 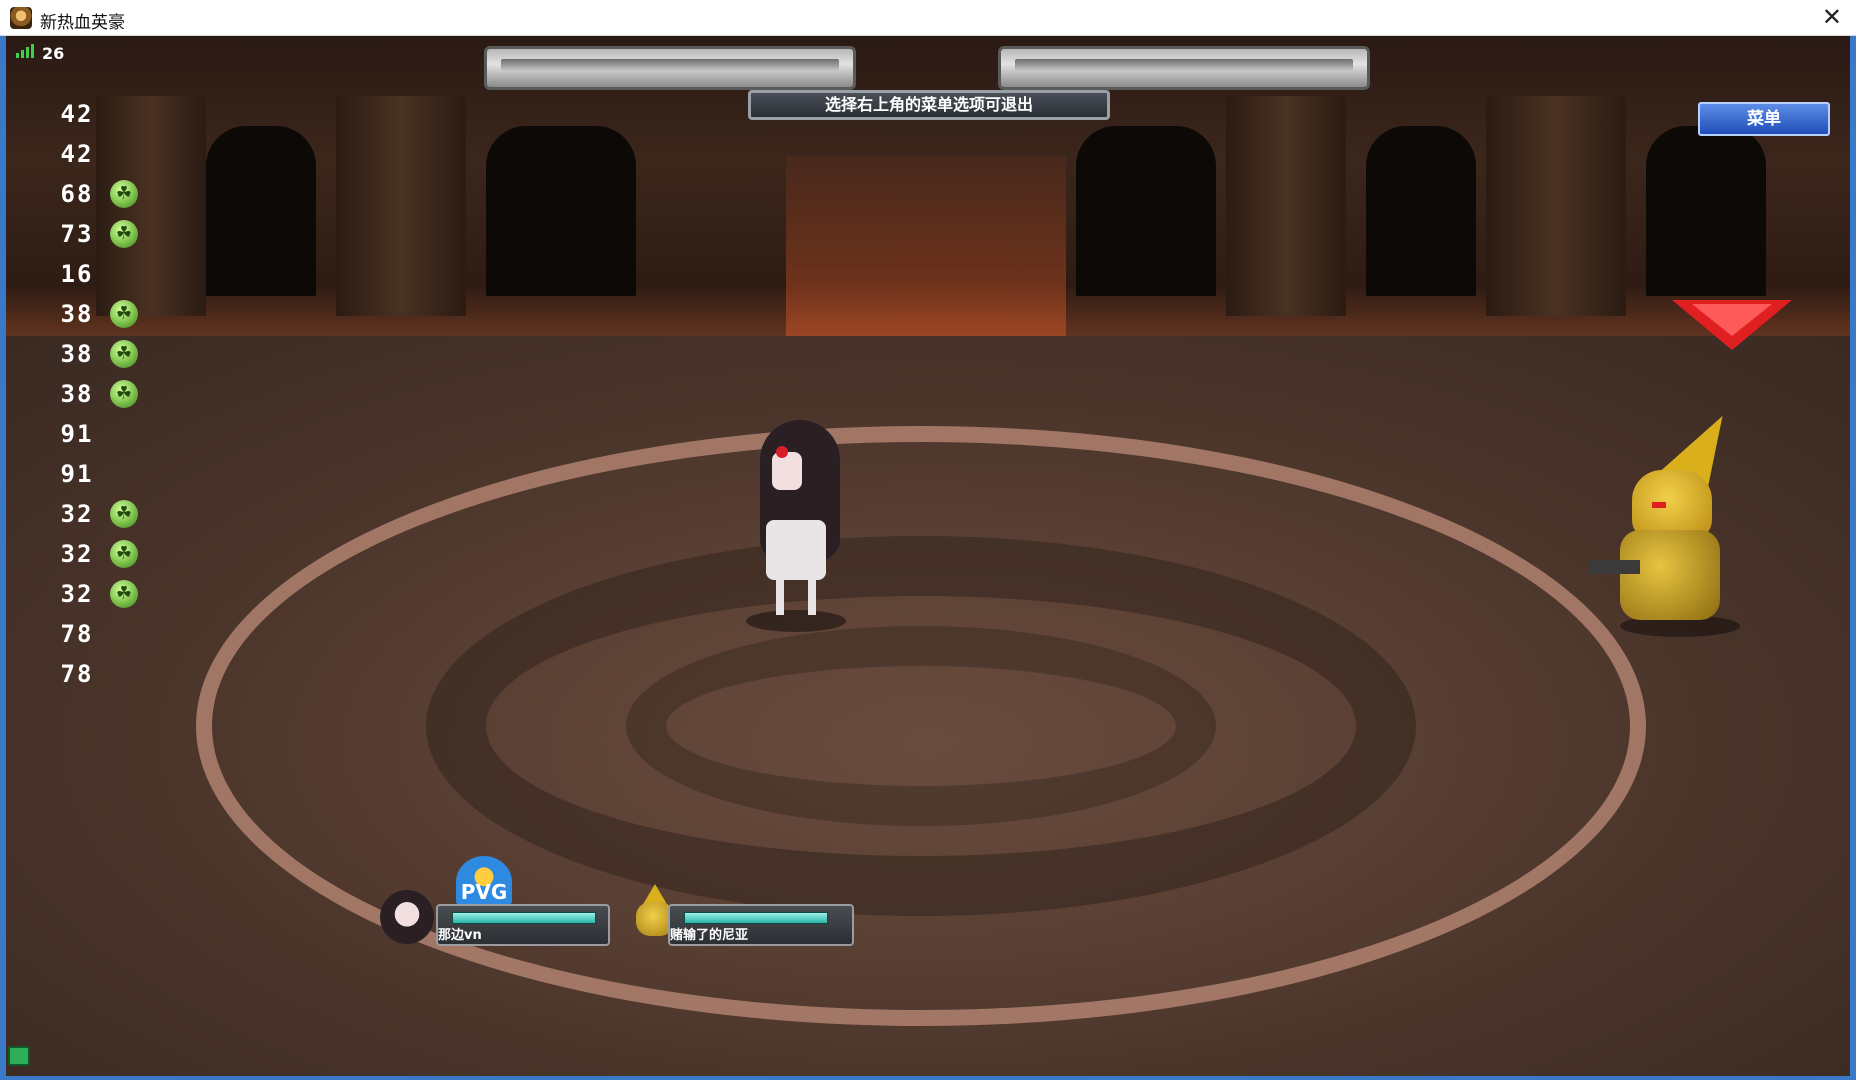 What do you see at coordinates (102, 236) in the screenshot?
I see `skill-cooldown-row: 73 ☘` at bounding box center [102, 236].